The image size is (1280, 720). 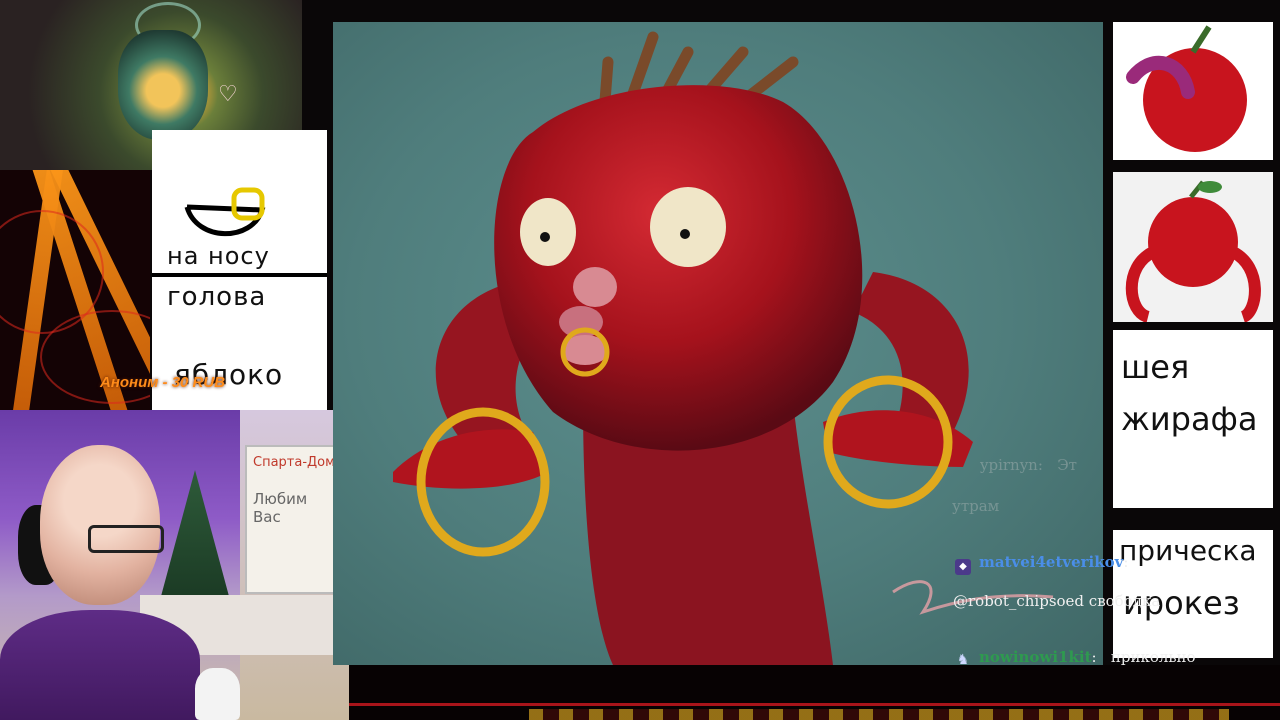 I want to click on badge-icon: ◆, so click(x=963, y=567).